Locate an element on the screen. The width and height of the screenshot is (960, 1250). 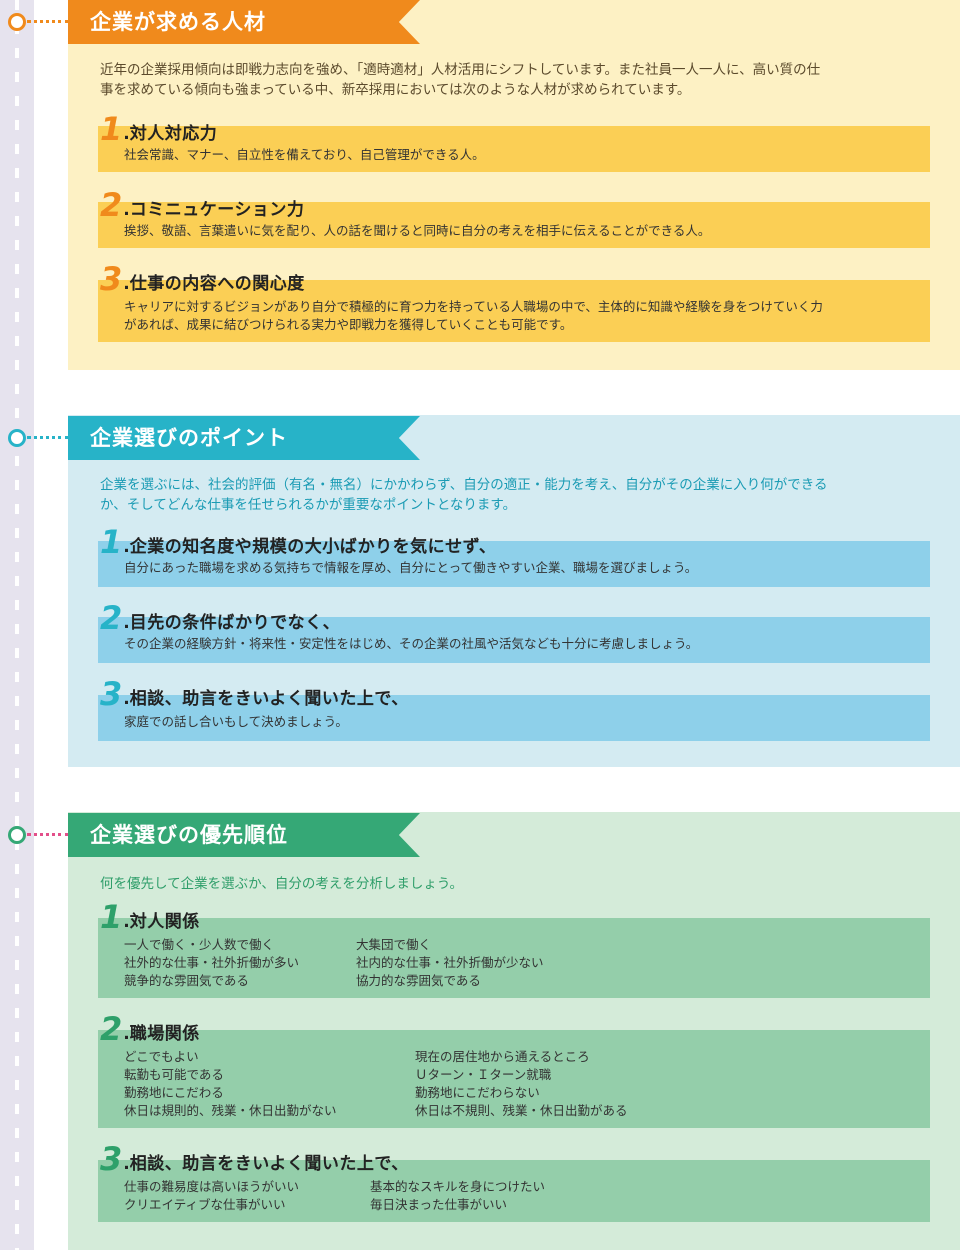
item-heading: 2. 職場関係 is located at coordinates (150, 1029).